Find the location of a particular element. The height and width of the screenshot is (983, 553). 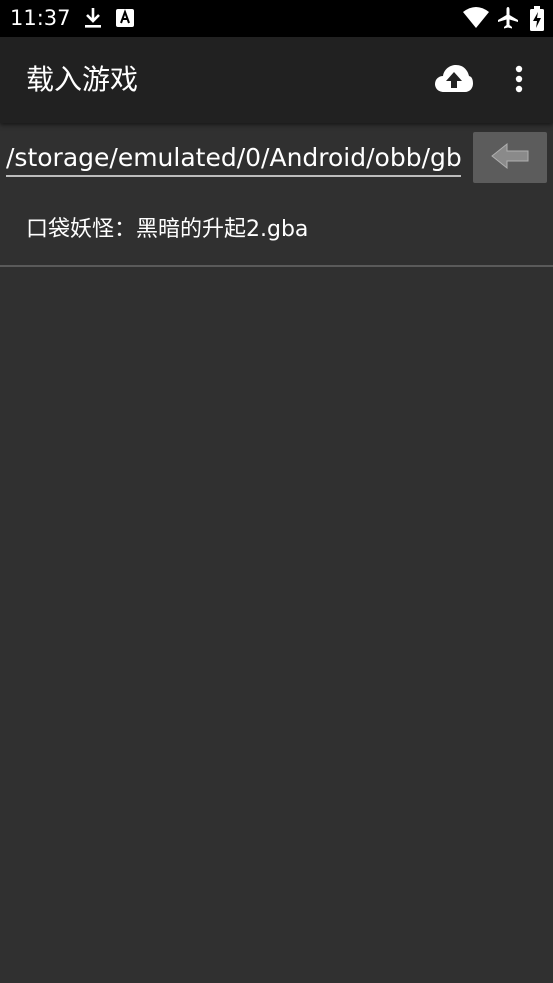

download-icon is located at coordinates (93, 20).